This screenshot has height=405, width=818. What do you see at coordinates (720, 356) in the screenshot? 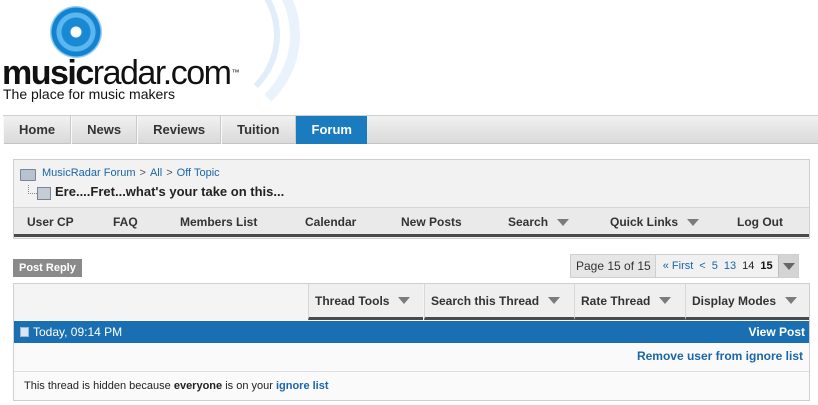
I see `remove-from-ignore-link: Remove user from ignore list` at bounding box center [720, 356].